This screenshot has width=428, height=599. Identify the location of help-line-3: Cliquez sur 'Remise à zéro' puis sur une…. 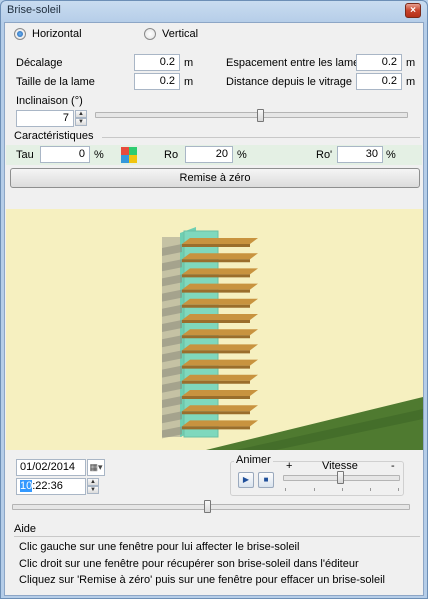
(202, 580).